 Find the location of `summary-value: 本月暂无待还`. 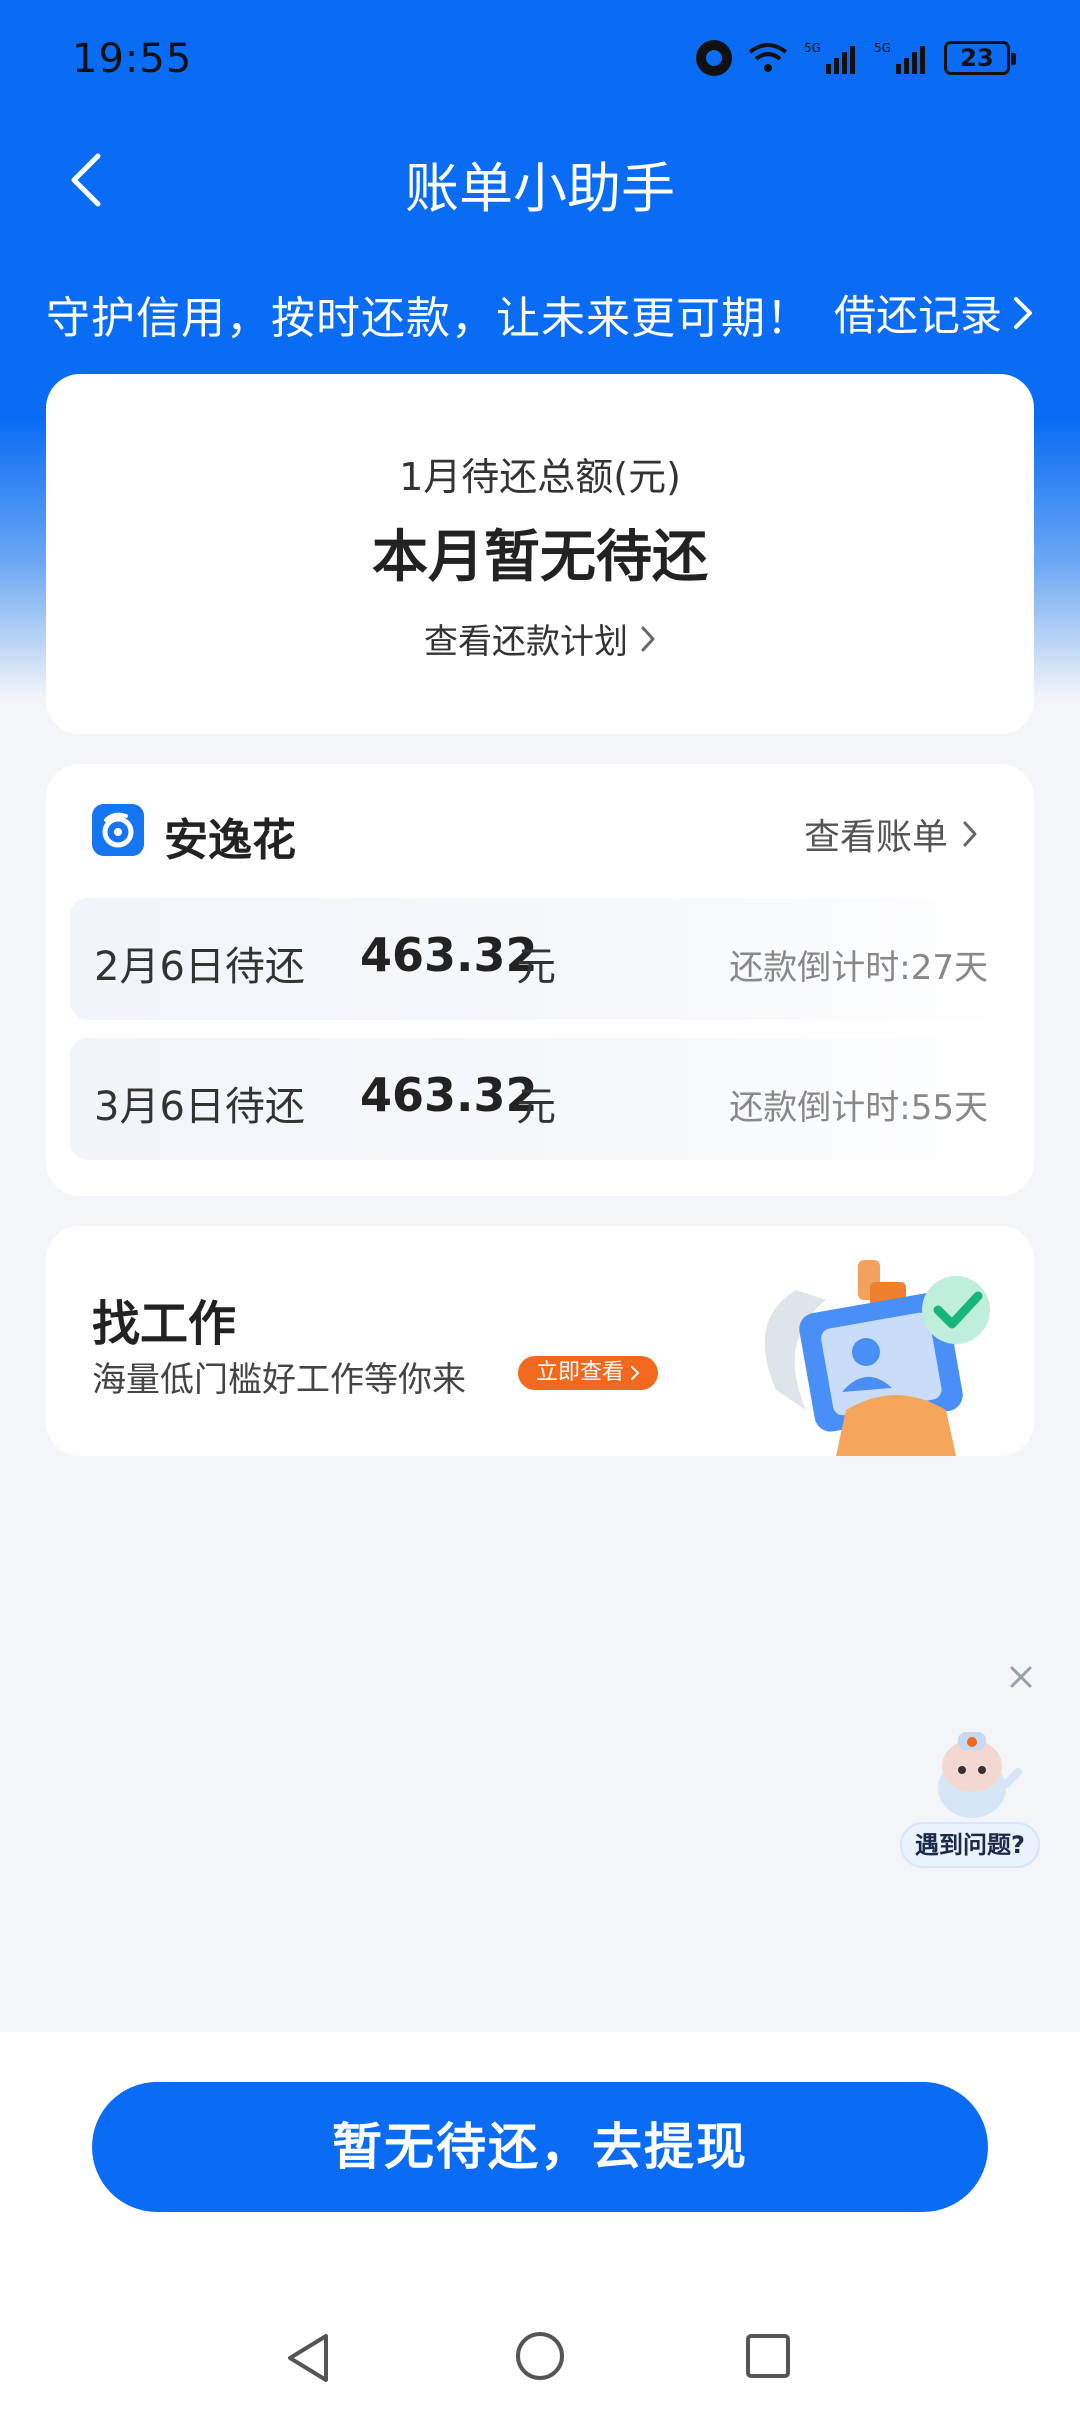

summary-value: 本月暂无待还 is located at coordinates (540, 557).